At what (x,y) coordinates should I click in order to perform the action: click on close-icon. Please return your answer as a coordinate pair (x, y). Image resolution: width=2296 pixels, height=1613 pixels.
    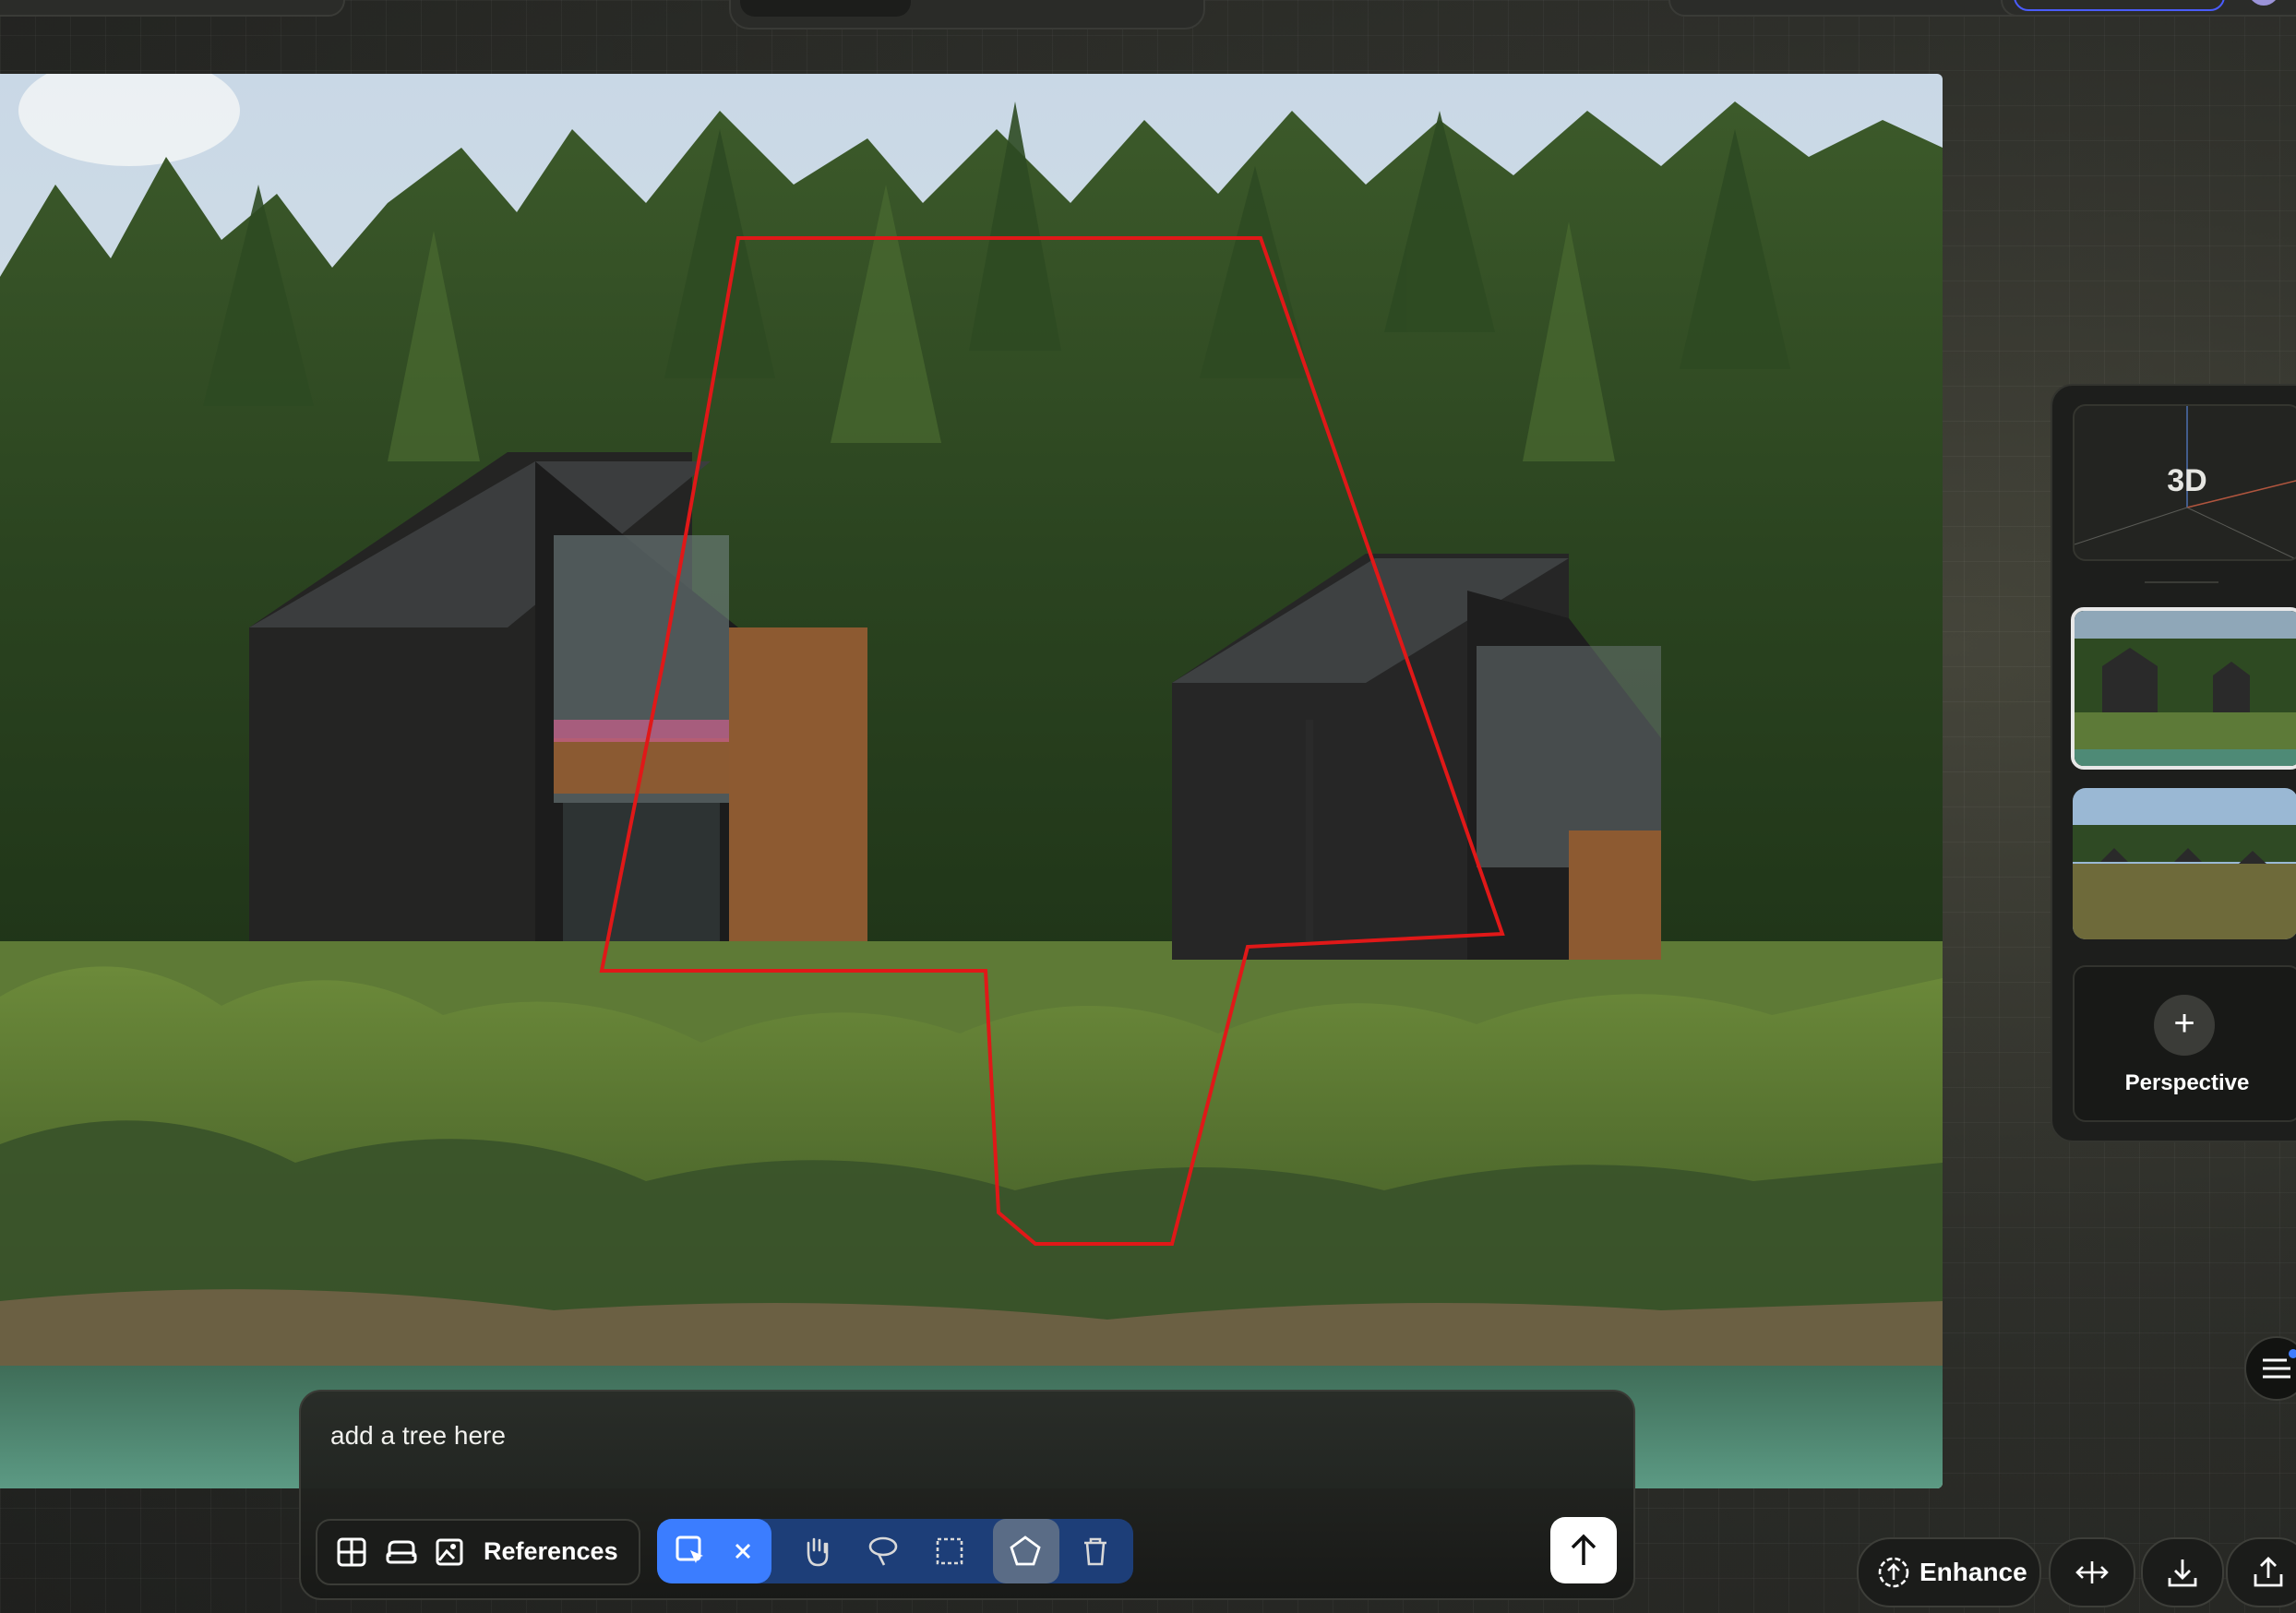
    Looking at the image, I should click on (742, 1551).